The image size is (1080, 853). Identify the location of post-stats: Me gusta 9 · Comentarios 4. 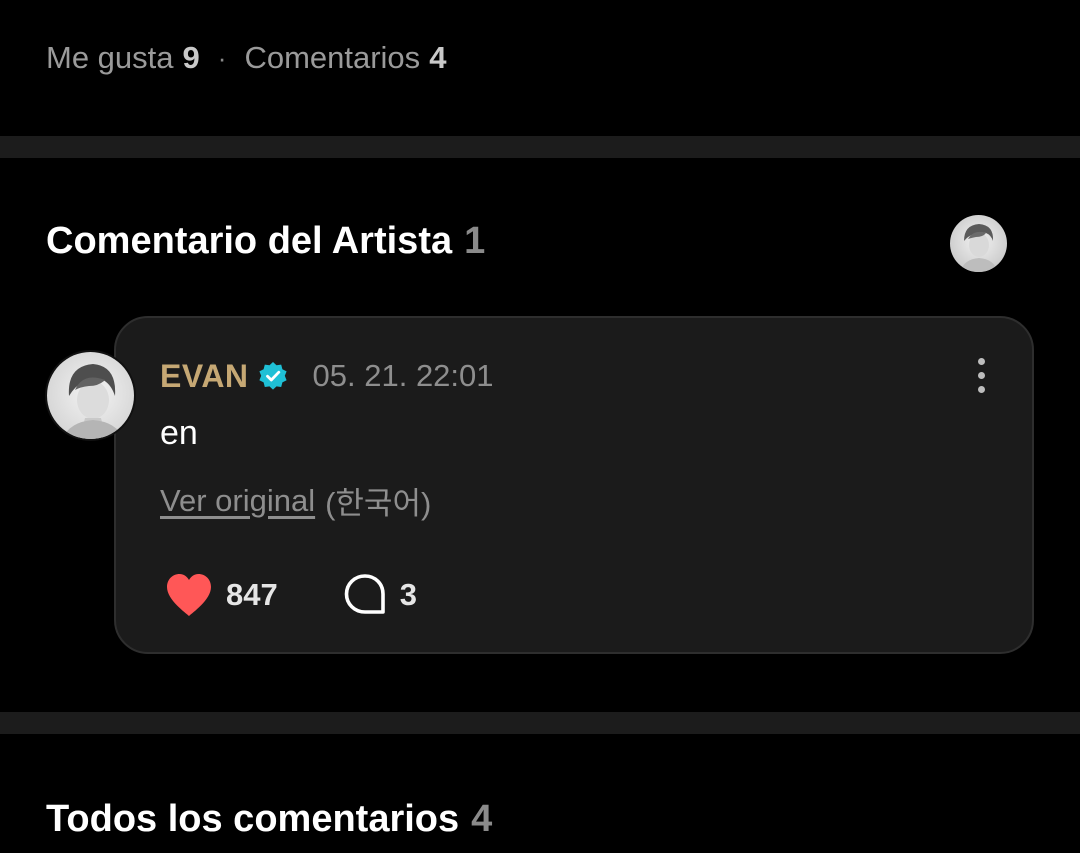
(246, 58).